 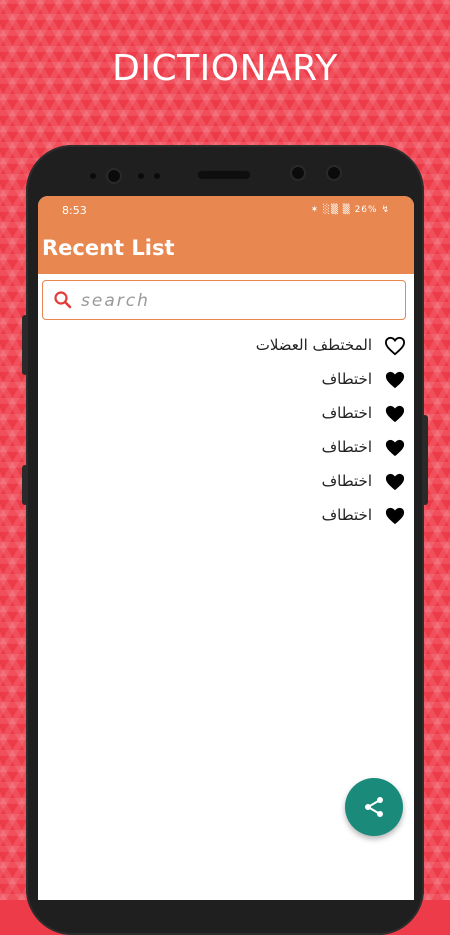 What do you see at coordinates (334, 173) in the screenshot?
I see `proximity-sensor` at bounding box center [334, 173].